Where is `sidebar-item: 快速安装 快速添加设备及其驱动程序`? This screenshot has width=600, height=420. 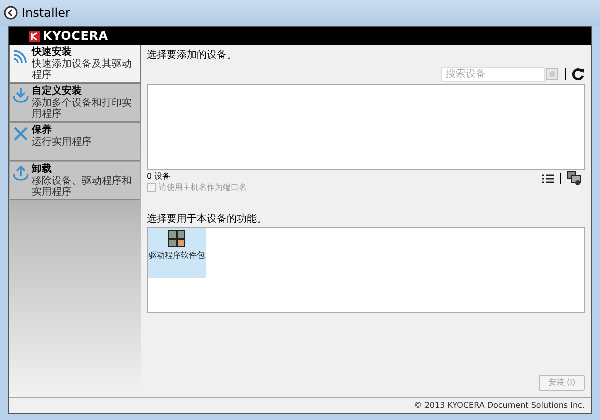 sidebar-item: 快速安装 快速添加设备及其驱动程序 is located at coordinates (75, 64).